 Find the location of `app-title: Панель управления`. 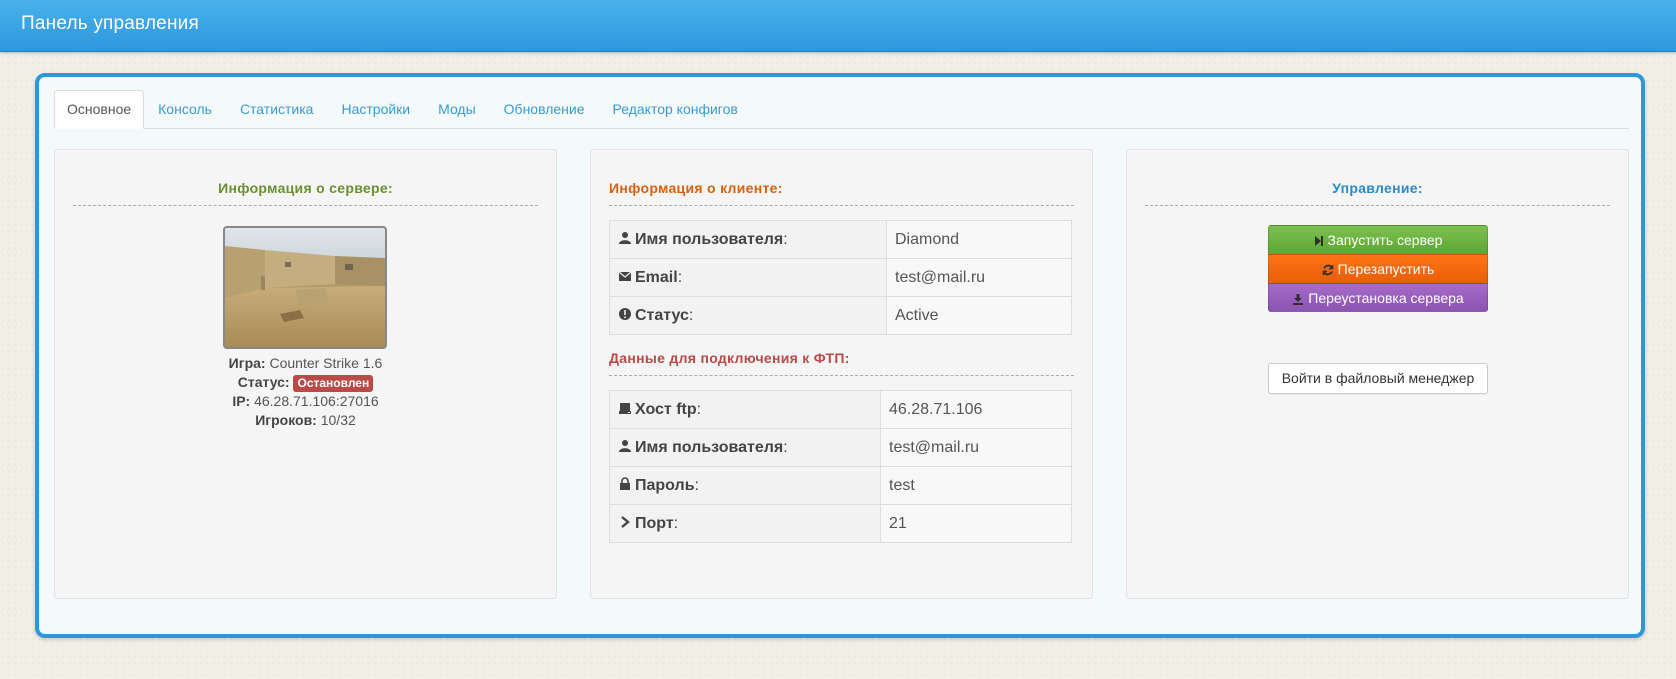

app-title: Панель управления is located at coordinates (110, 24).